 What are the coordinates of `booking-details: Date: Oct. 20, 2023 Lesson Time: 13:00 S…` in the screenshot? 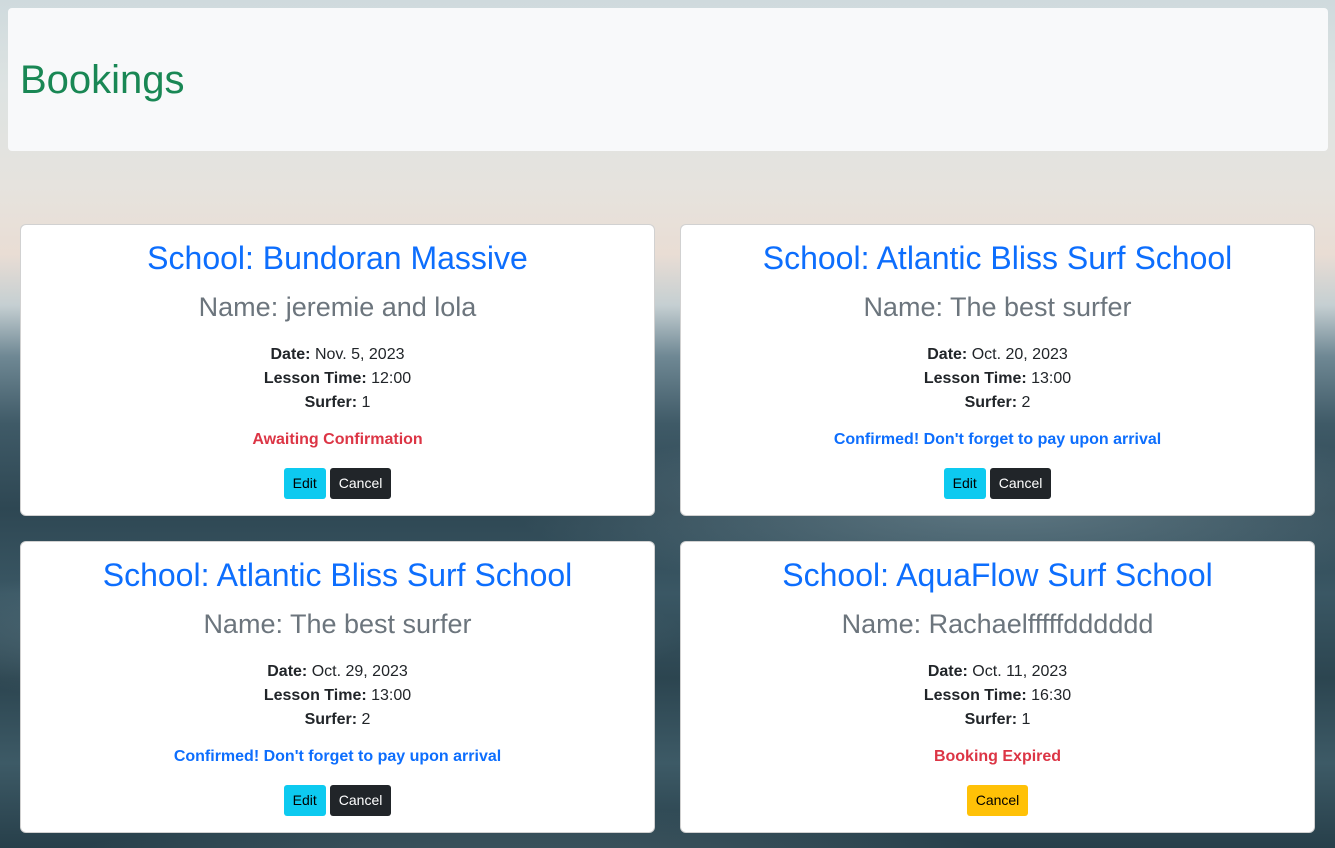 It's located at (997, 379).